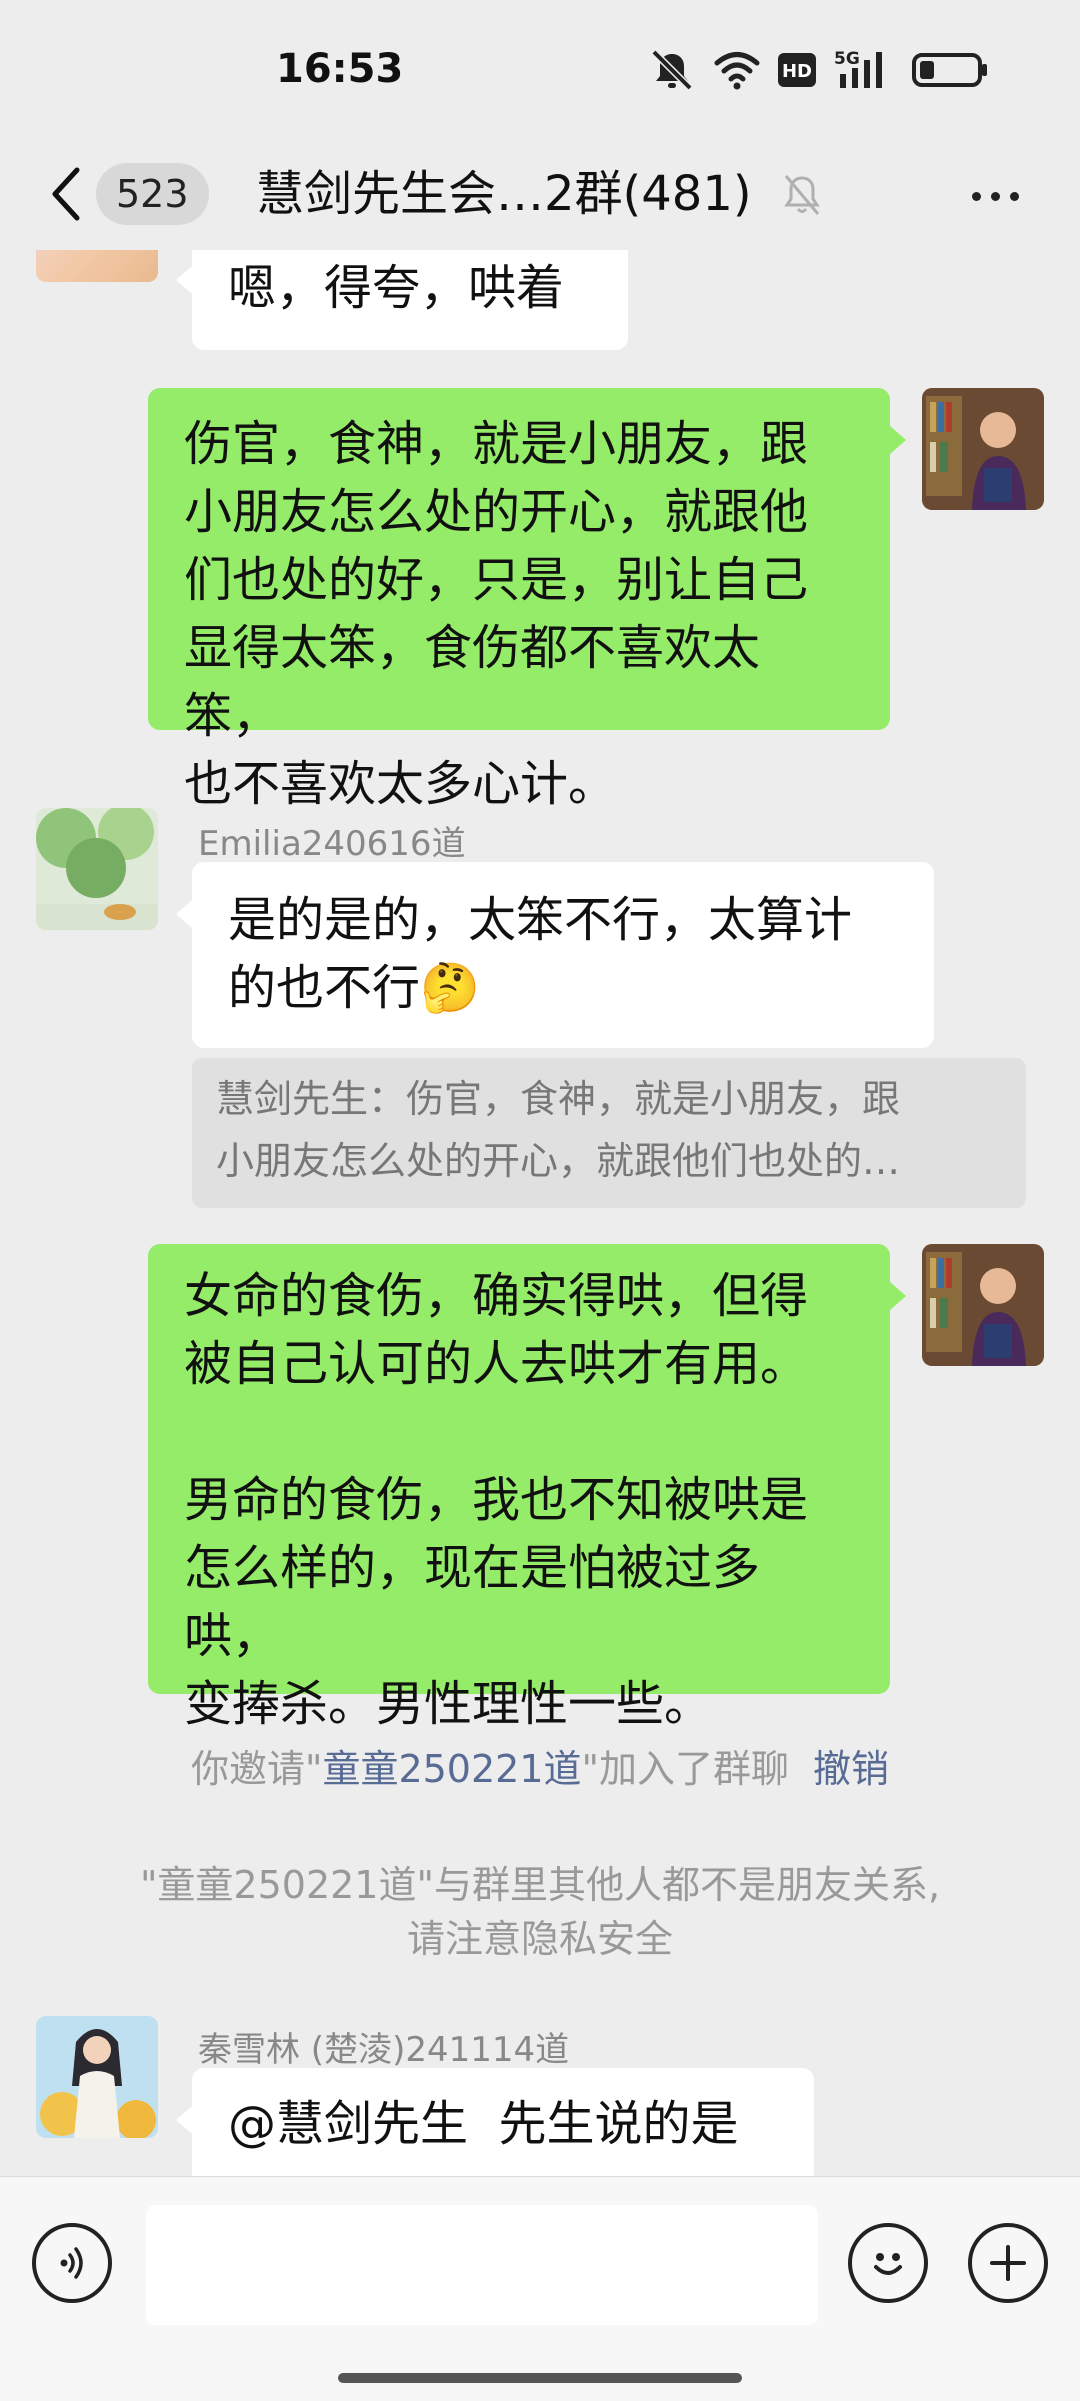 This screenshot has width=1080, height=2401. Describe the element at coordinates (851, 1769) in the screenshot. I see `revoke-link: 撤销` at that location.